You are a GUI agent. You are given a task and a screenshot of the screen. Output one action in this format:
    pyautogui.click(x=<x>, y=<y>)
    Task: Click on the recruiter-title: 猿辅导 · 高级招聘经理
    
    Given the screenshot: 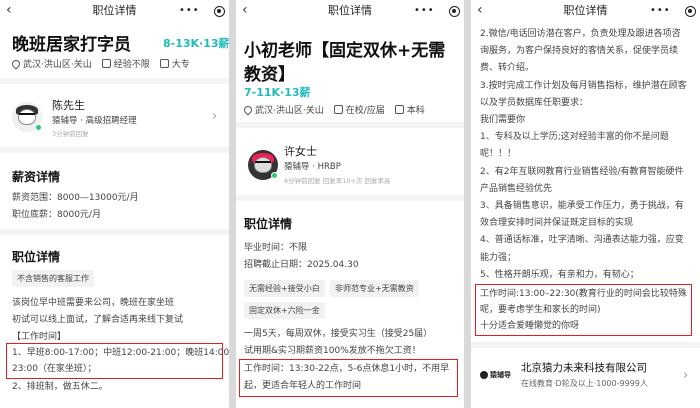 What is the action you would take?
    pyautogui.click(x=94, y=121)
    